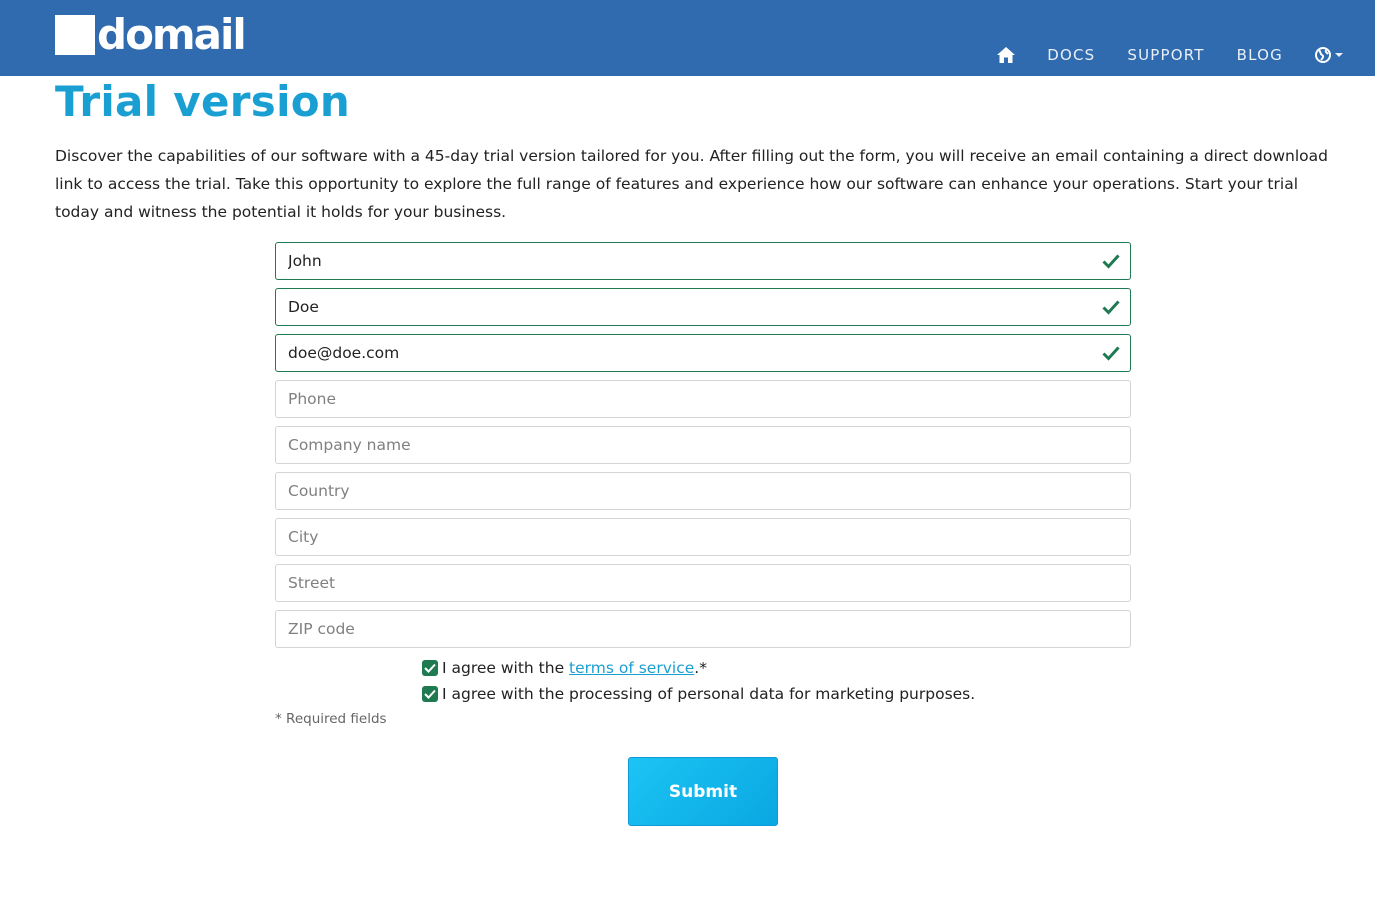  I want to click on last-name-field, so click(703, 307).